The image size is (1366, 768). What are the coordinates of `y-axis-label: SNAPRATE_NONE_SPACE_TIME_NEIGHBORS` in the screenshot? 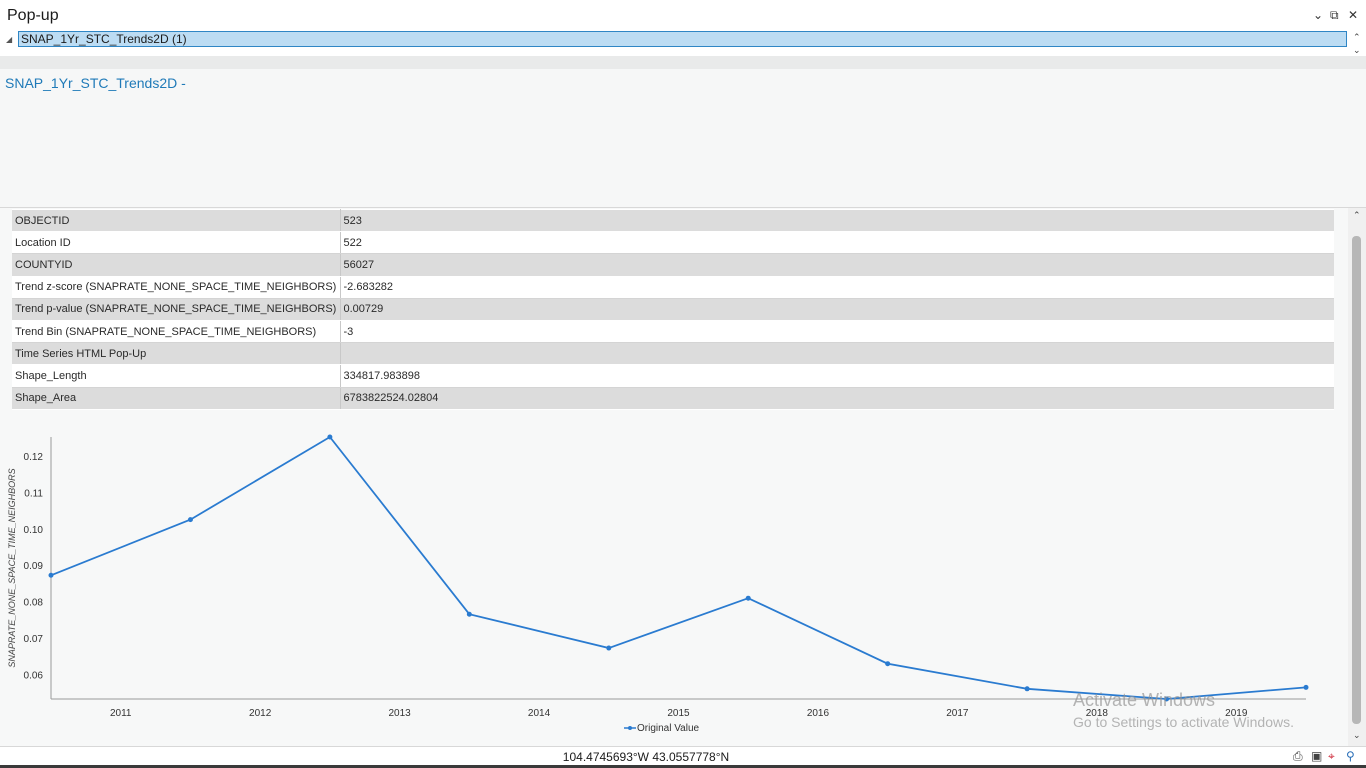 It's located at (12, 567).